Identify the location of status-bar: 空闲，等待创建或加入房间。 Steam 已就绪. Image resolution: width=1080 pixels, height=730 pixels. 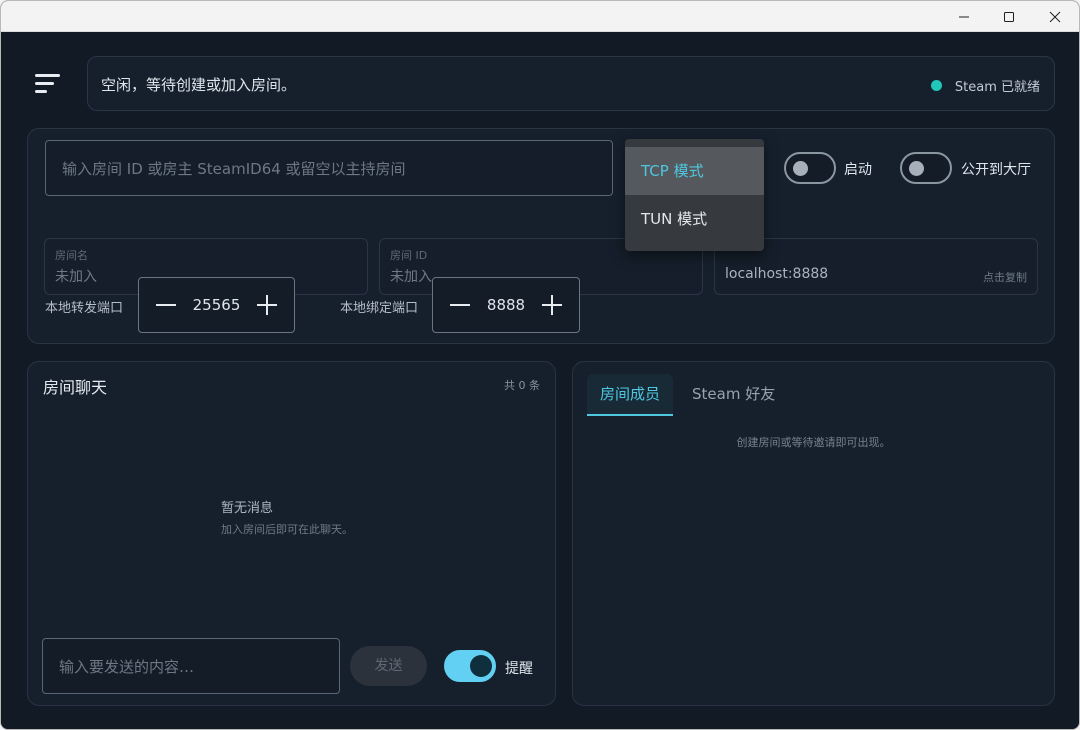
(571, 83).